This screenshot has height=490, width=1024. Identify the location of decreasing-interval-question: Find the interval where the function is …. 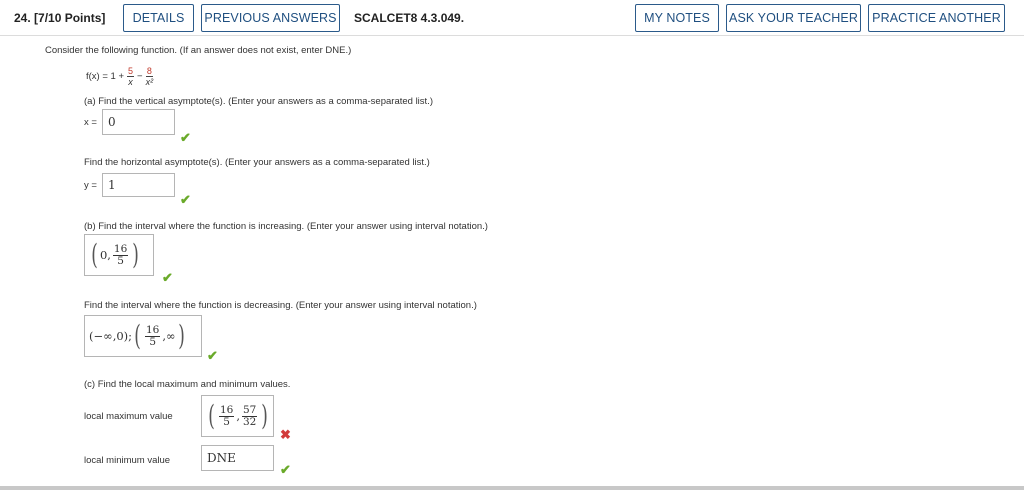
(280, 305).